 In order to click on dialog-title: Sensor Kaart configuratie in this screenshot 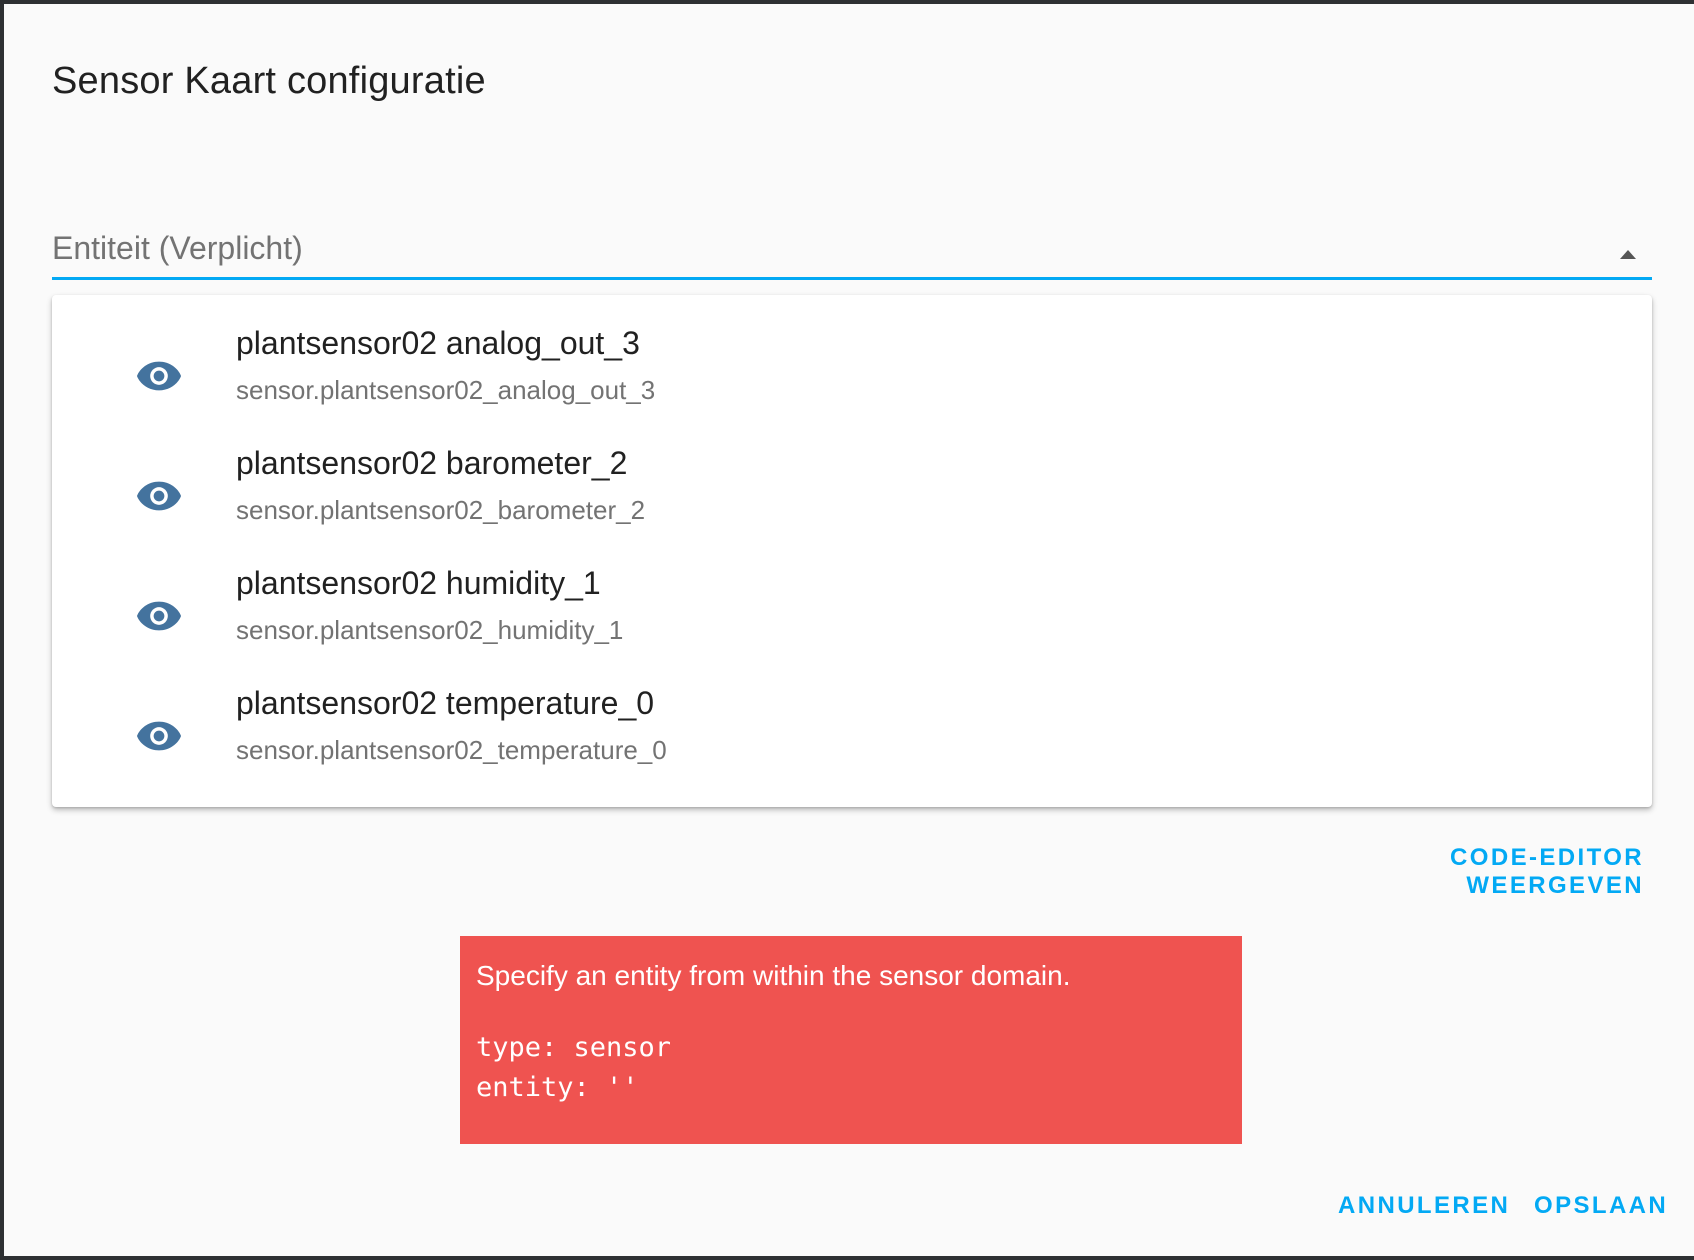, I will do `click(269, 81)`.